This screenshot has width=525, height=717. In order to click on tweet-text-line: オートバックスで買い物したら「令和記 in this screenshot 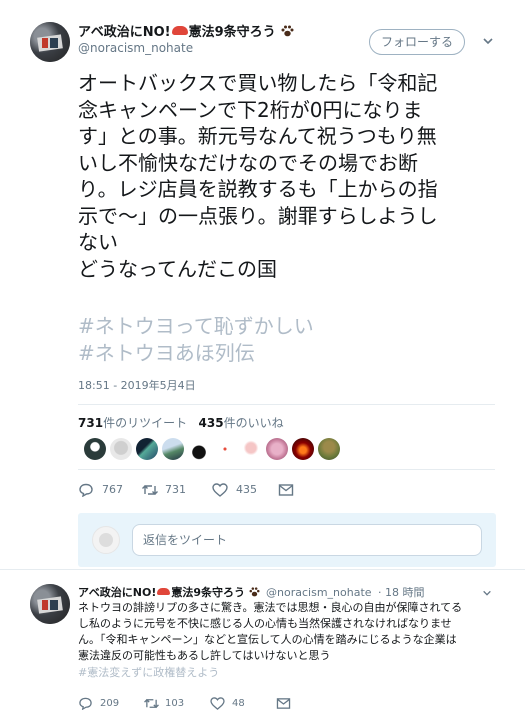, I will do `click(258, 83)`.